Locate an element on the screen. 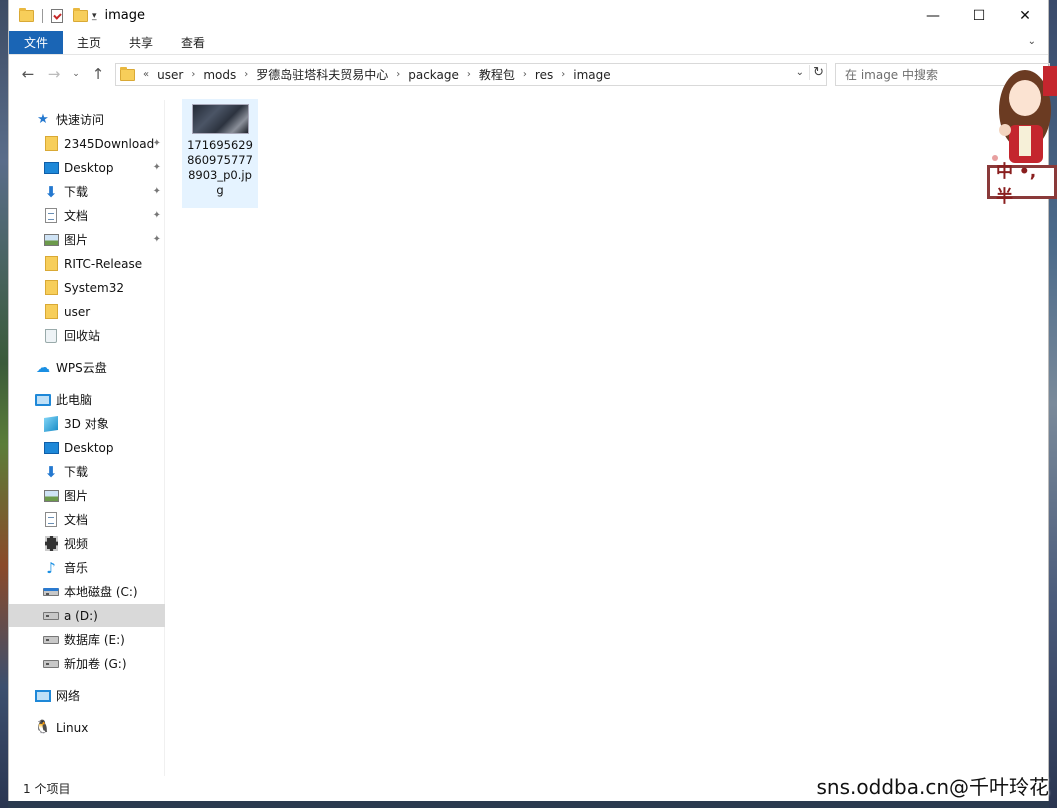  nav-label: Linux is located at coordinates (72, 727).